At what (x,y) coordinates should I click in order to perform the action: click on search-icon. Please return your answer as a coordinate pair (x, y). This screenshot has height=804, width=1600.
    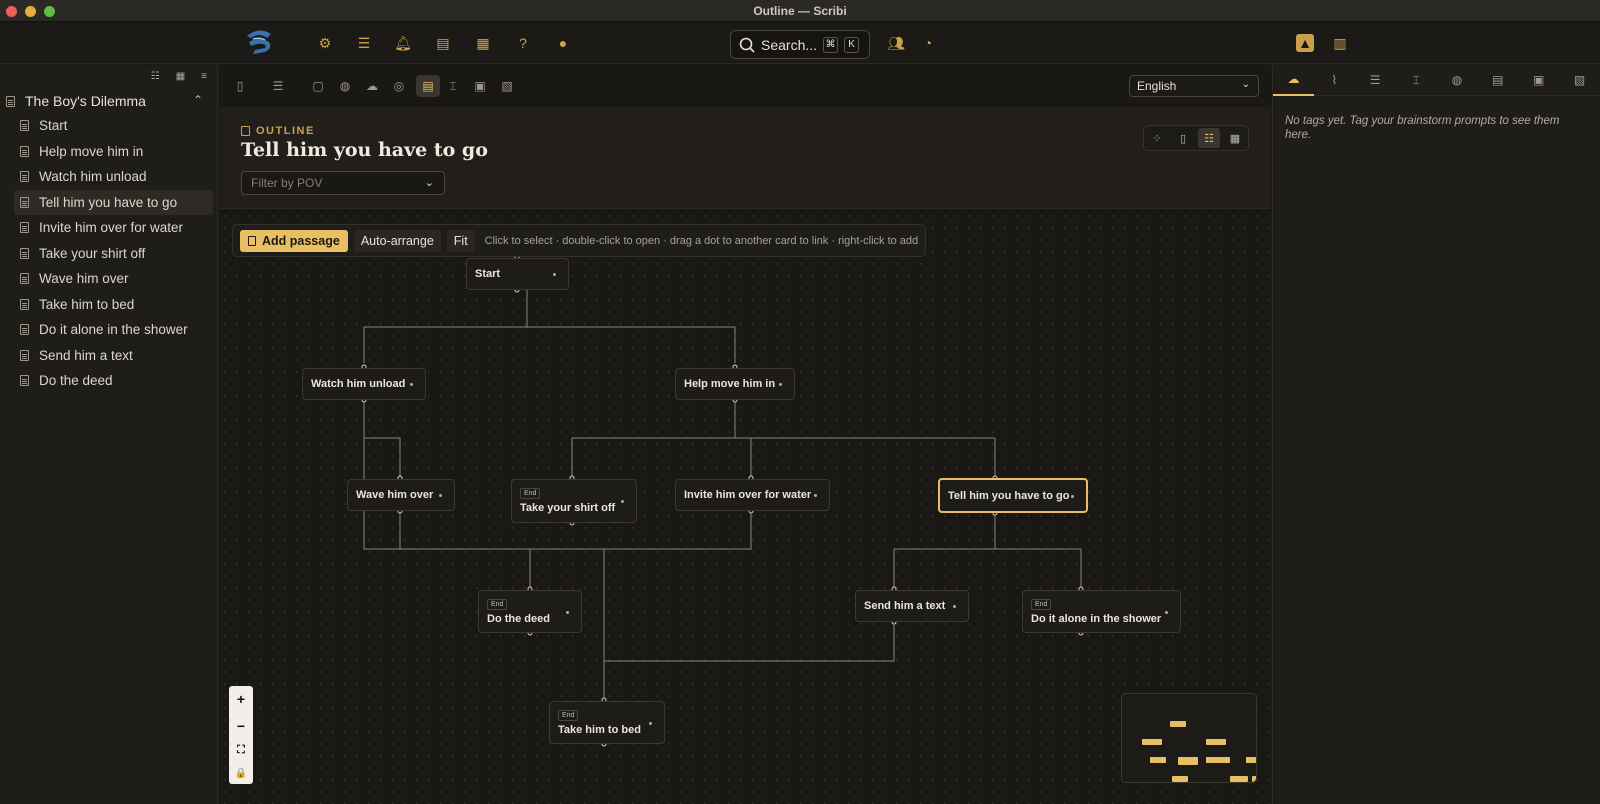
    Looking at the image, I should click on (747, 45).